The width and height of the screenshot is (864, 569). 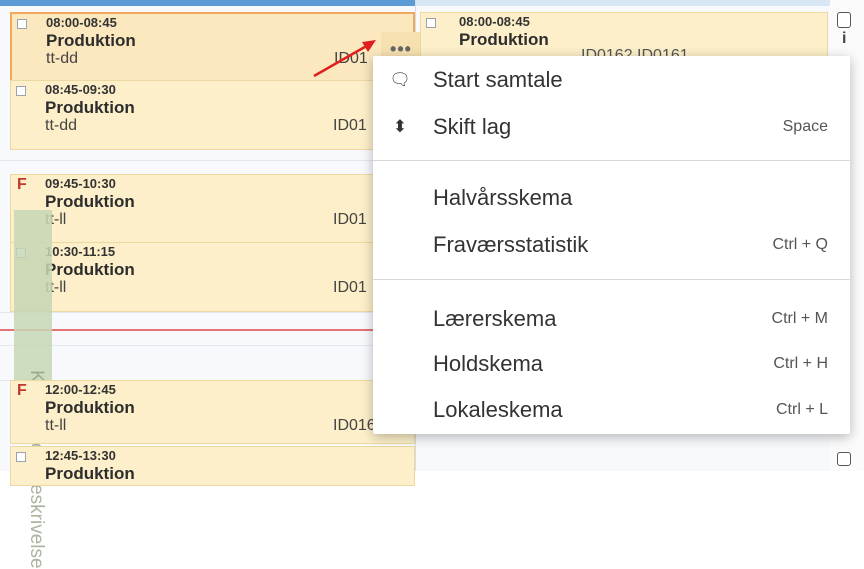 What do you see at coordinates (800, 363) in the screenshot?
I see `menu-item-shortcut: Ctrl + H` at bounding box center [800, 363].